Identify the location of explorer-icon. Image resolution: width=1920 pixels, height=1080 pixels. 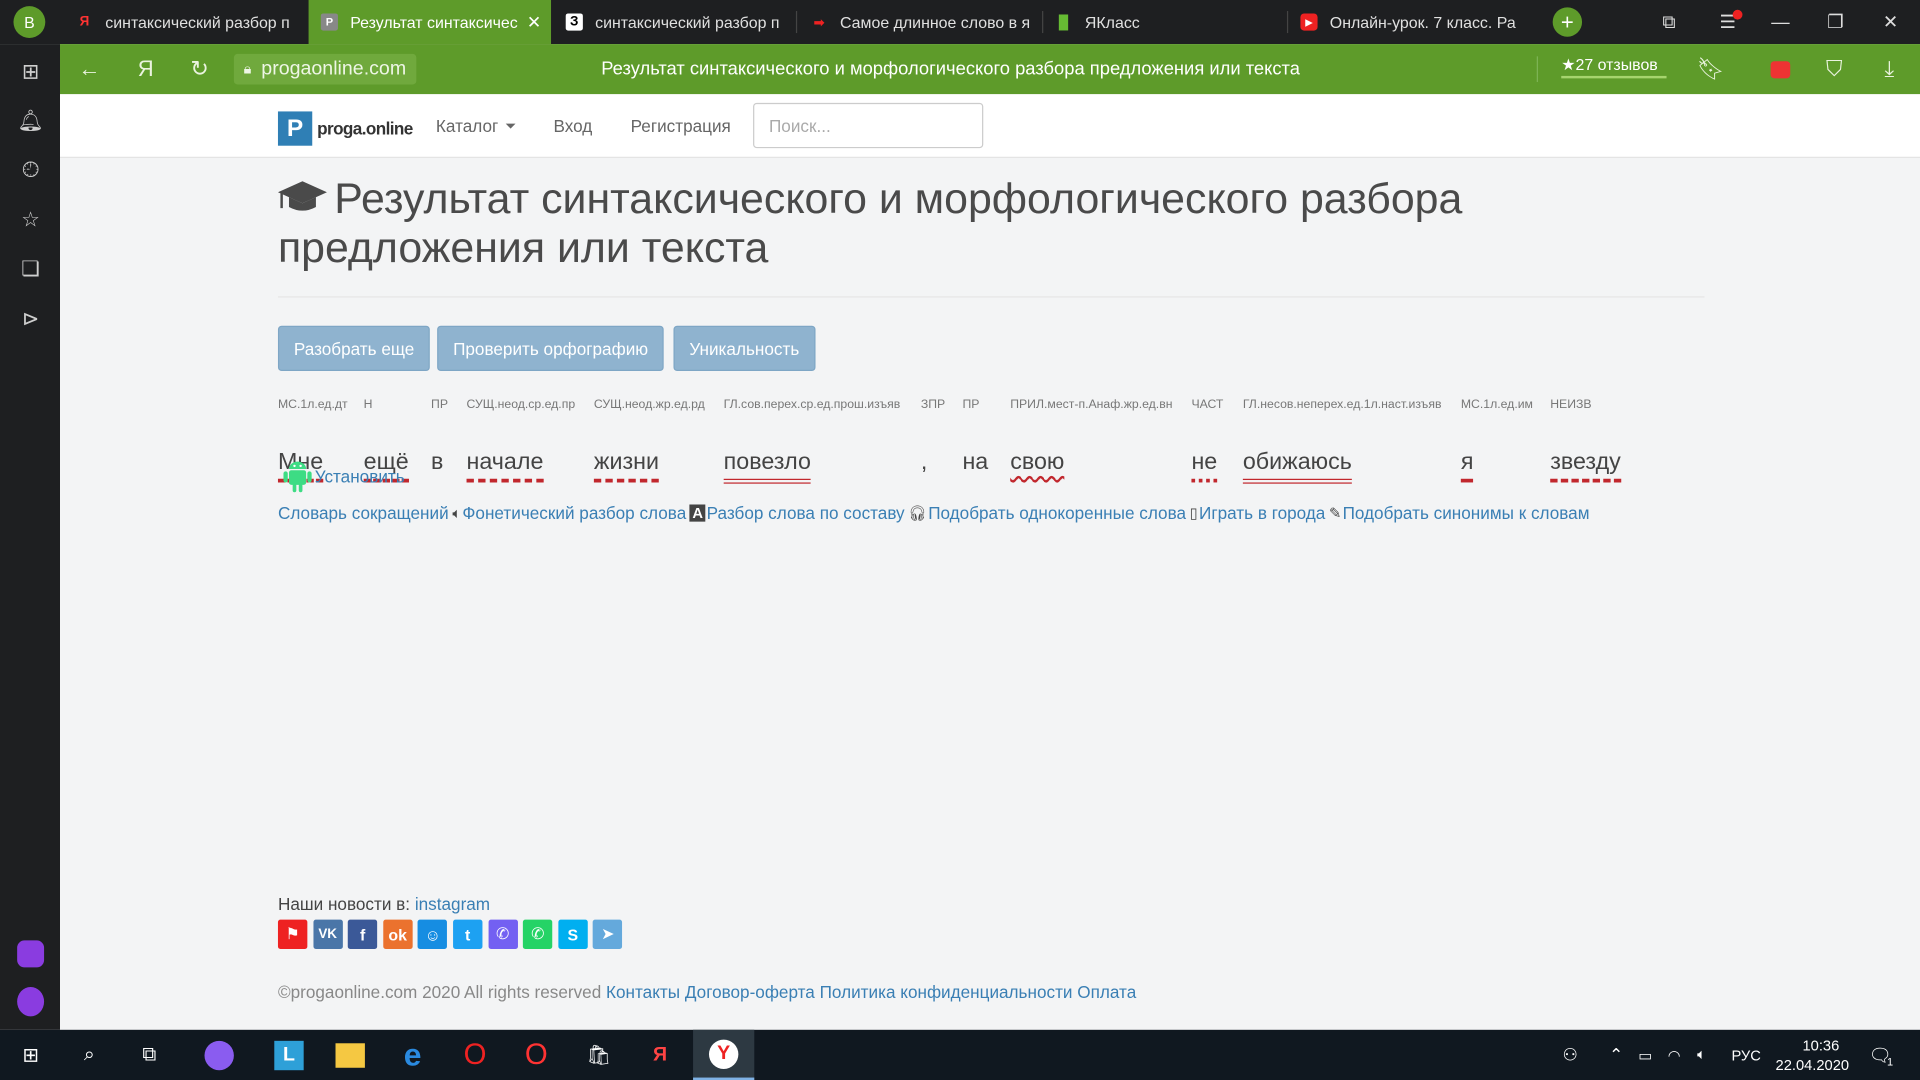
(350, 1055).